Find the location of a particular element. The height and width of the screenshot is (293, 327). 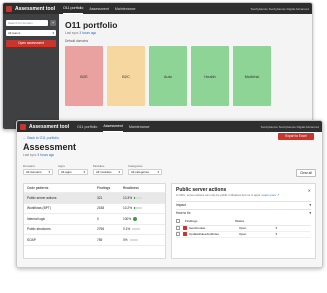

domain-tile-label: B2E is located at coordinates (84, 76).